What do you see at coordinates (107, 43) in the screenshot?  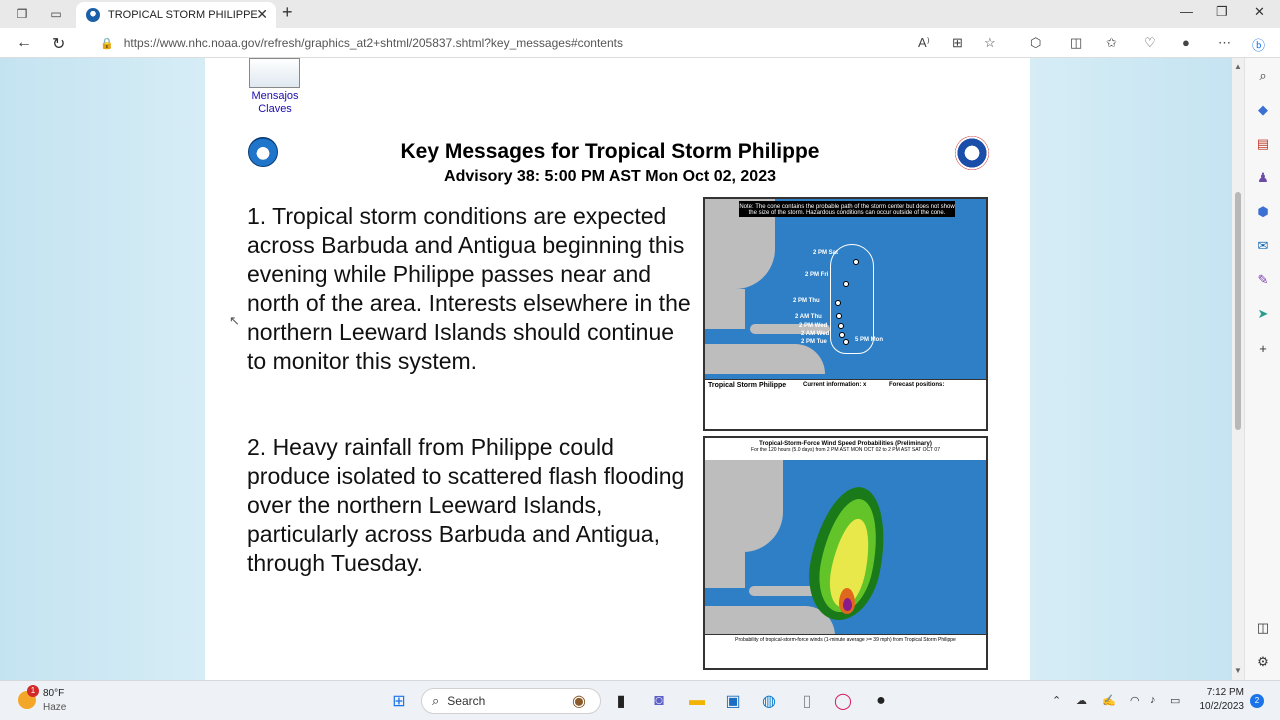 I see `lock-icon: 🔒` at bounding box center [107, 43].